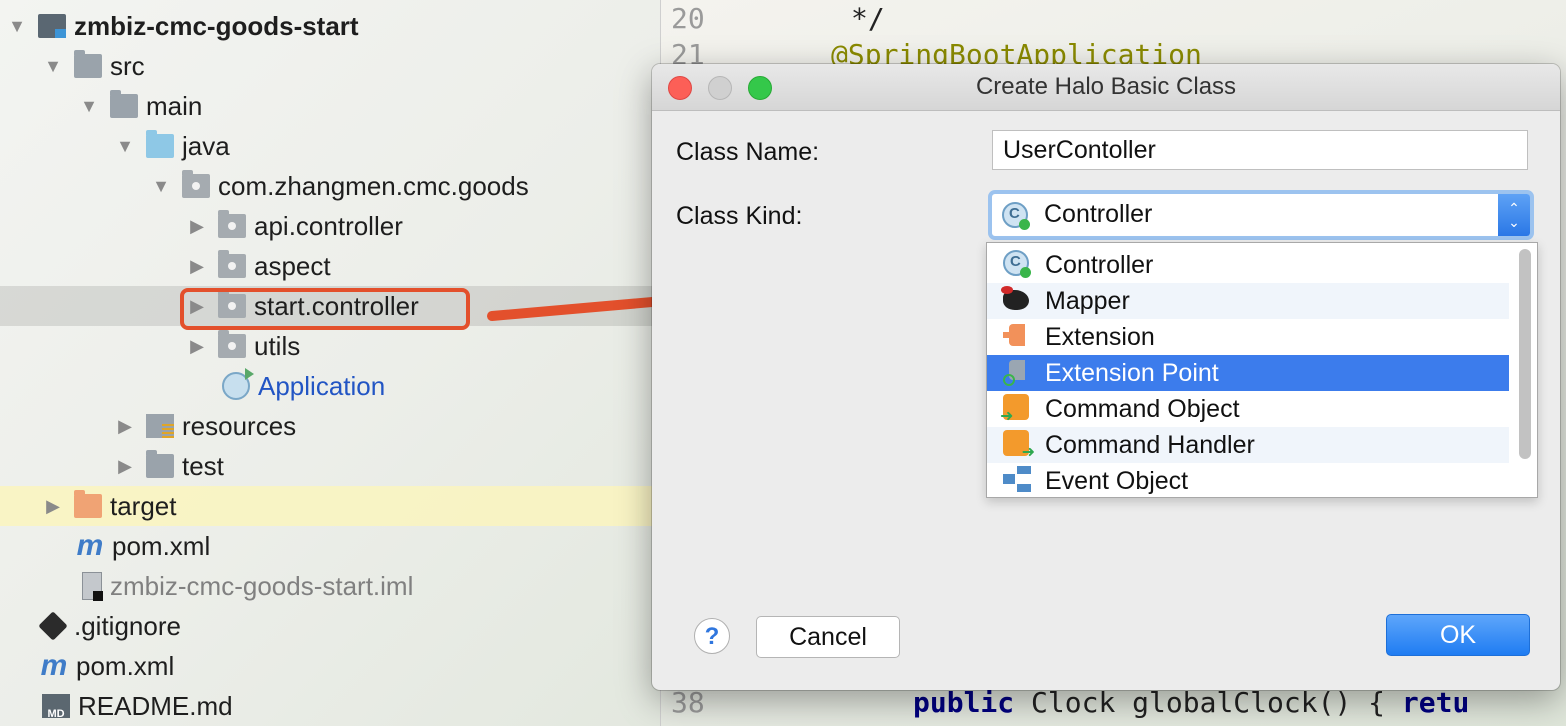  Describe the element at coordinates (1261, 215) in the screenshot. I see `class-kind-select: Controller ⌃⌄` at that location.